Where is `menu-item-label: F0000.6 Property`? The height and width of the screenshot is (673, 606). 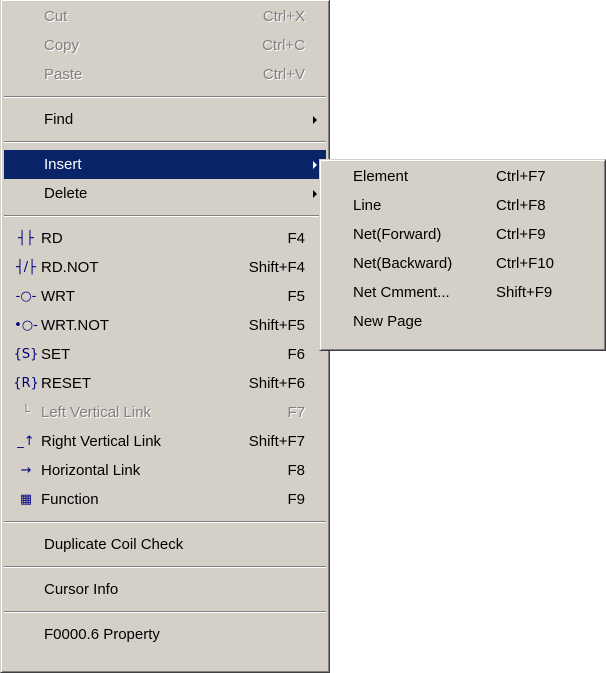 menu-item-label: F0000.6 Property is located at coordinates (102, 634).